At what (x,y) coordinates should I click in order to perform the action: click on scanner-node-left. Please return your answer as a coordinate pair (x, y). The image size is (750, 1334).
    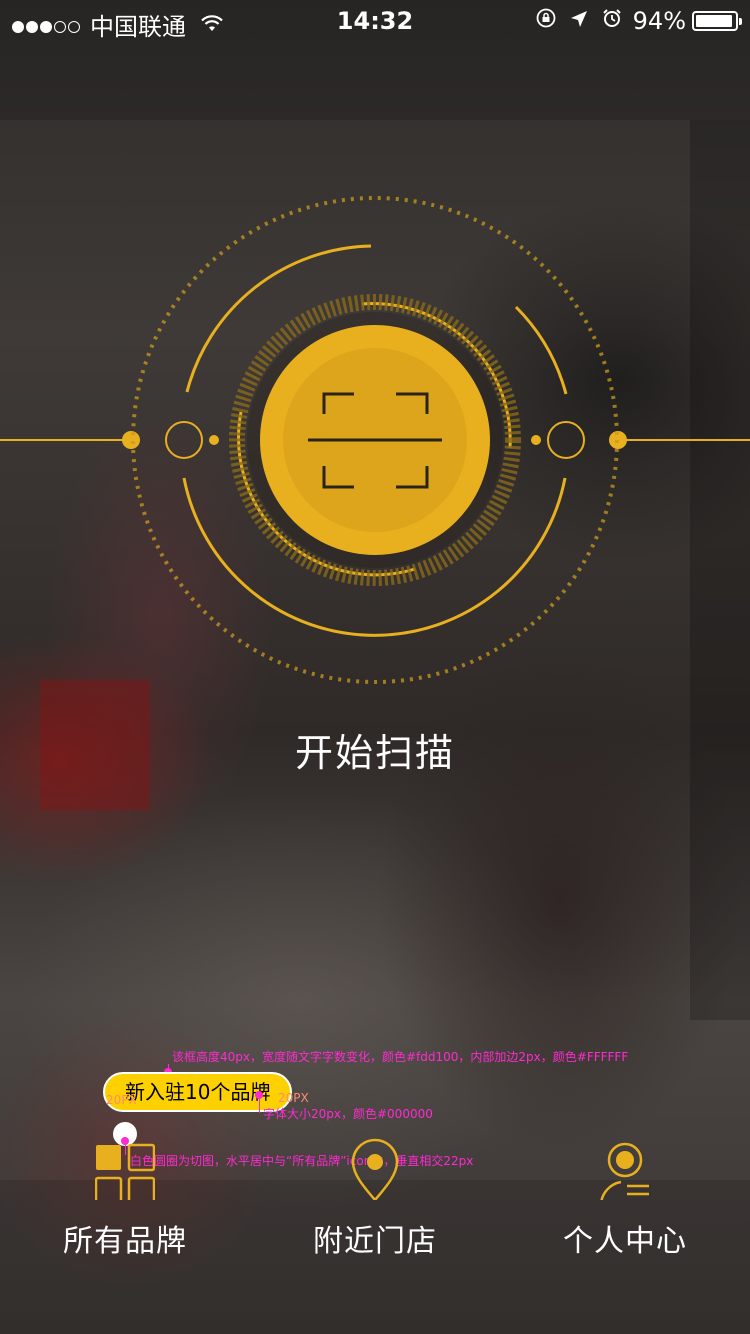
    Looking at the image, I should click on (131, 440).